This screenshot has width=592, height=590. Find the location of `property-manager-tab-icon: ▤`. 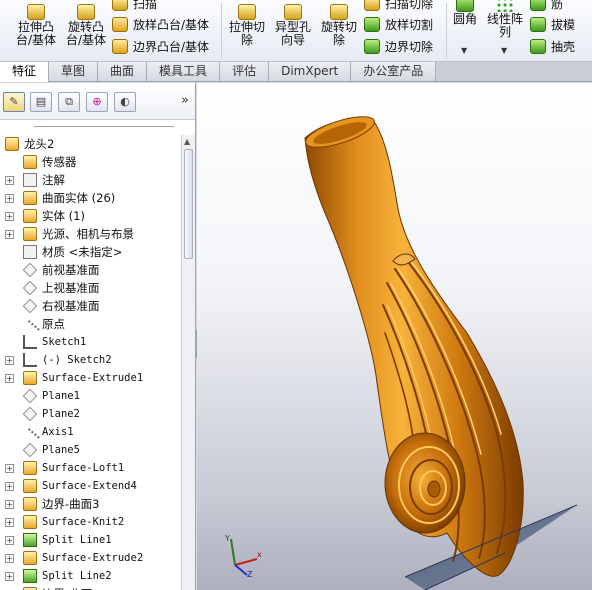

property-manager-tab-icon: ▤ is located at coordinates (41, 102).